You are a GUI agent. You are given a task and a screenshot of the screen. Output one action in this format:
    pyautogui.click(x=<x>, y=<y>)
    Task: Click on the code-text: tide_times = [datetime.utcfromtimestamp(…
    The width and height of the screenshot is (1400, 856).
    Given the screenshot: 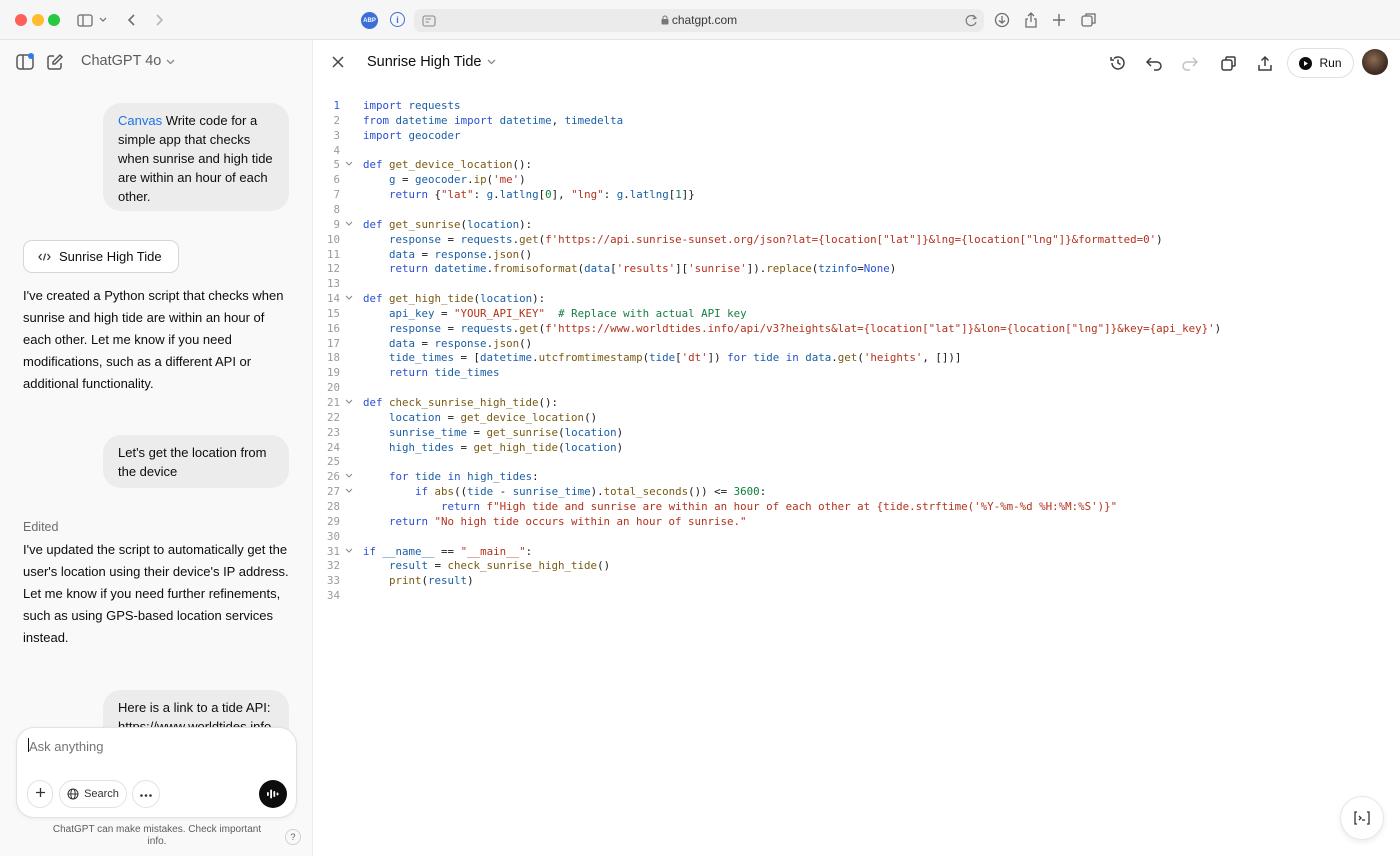 What is the action you would take?
    pyautogui.click(x=675, y=358)
    